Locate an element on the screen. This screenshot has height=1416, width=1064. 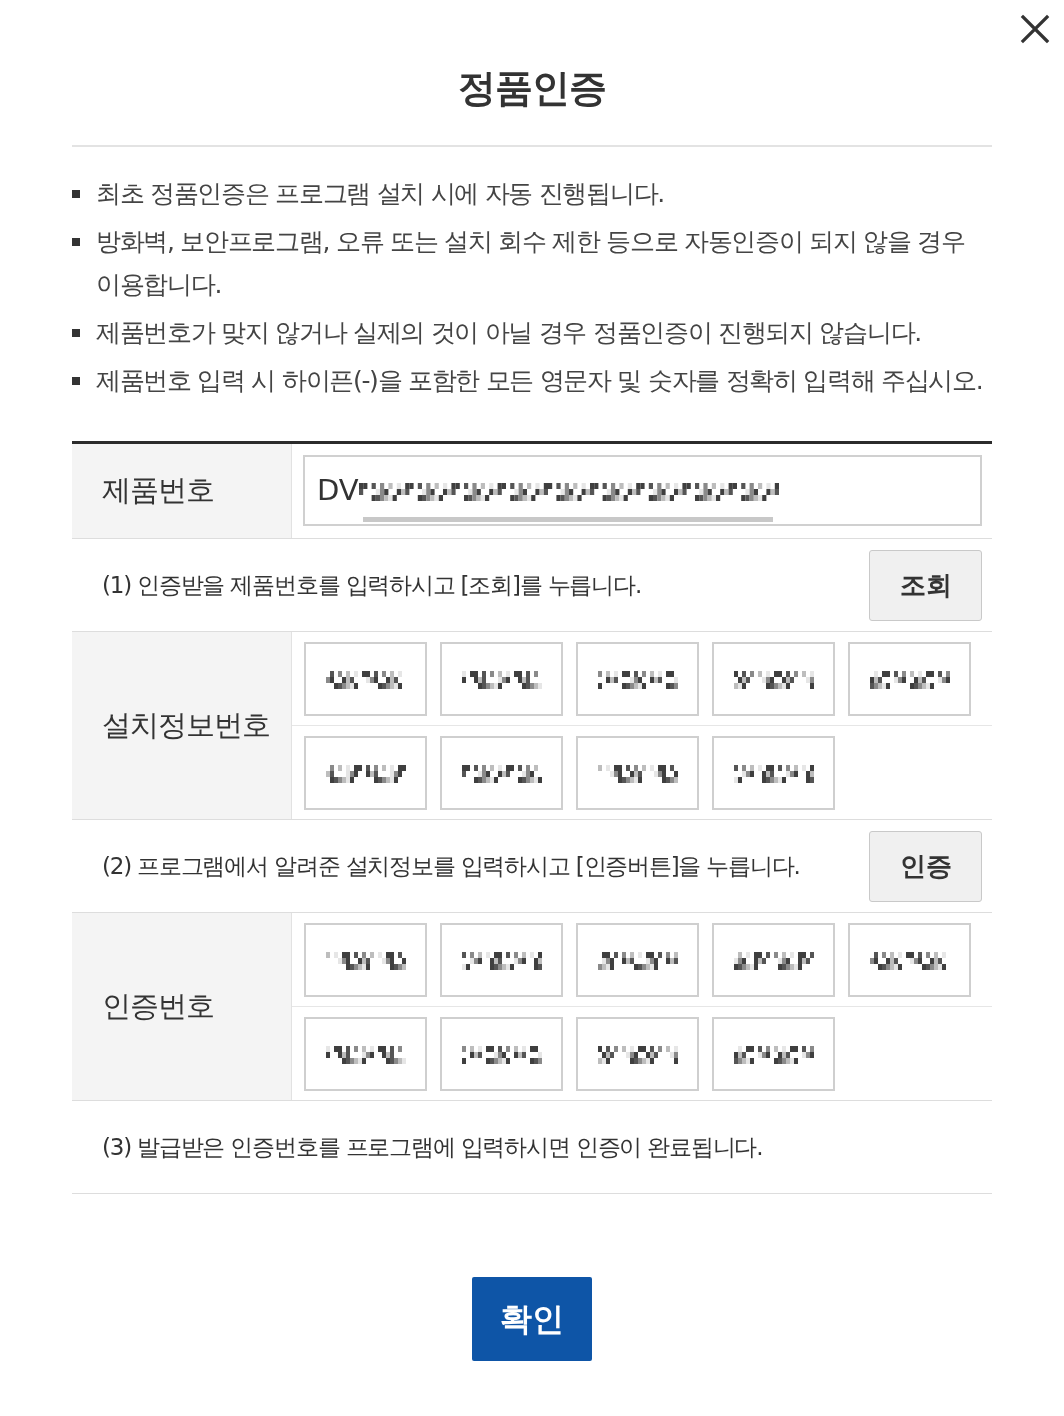
field-label: 제품번호 is located at coordinates (182, 491).